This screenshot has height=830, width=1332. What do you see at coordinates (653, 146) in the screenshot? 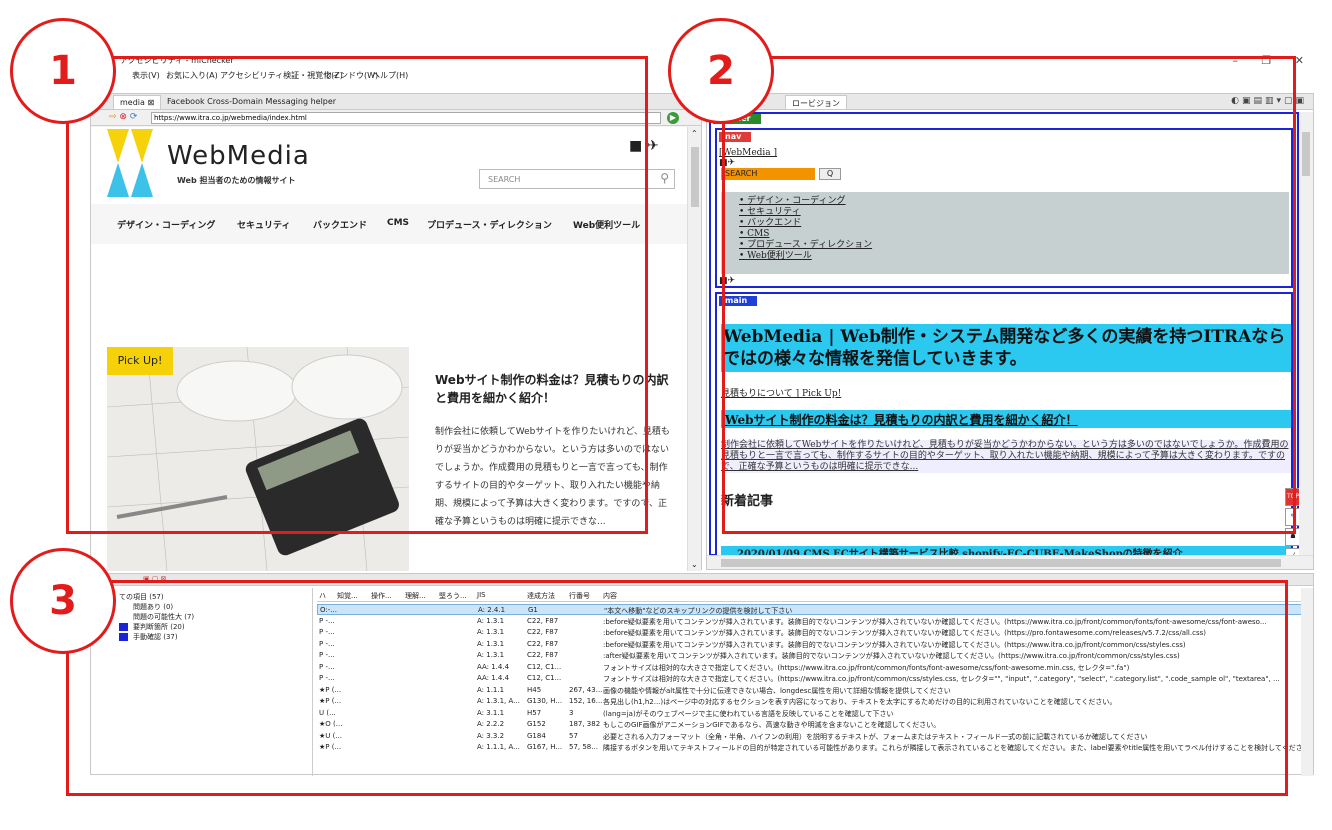
I see `twitter-icon: ✈` at bounding box center [653, 146].